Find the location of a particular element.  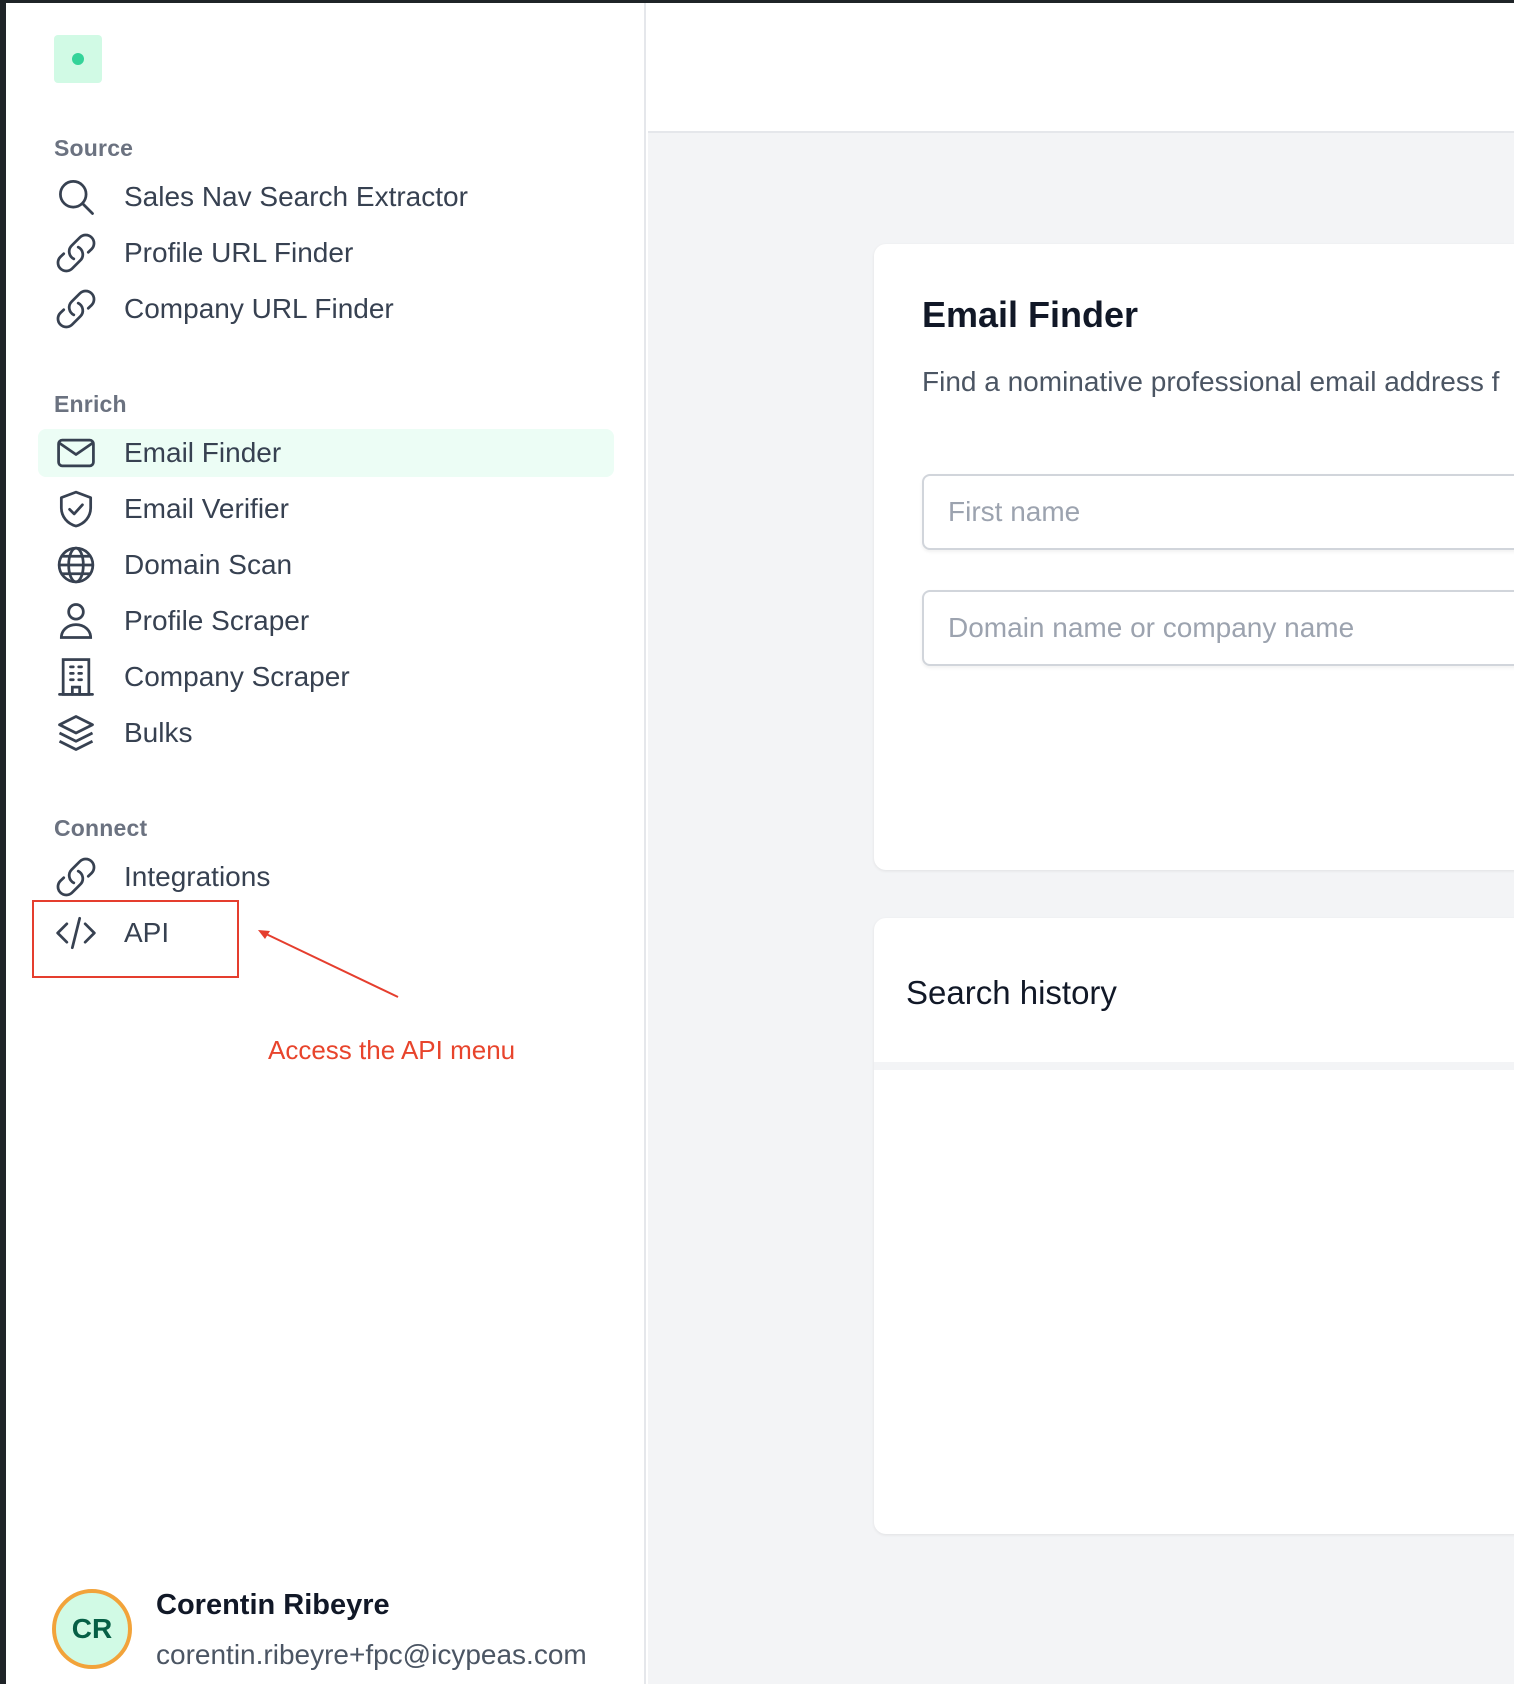

sidebar-item-company-scraper: Company Scraper is located at coordinates (326, 677).